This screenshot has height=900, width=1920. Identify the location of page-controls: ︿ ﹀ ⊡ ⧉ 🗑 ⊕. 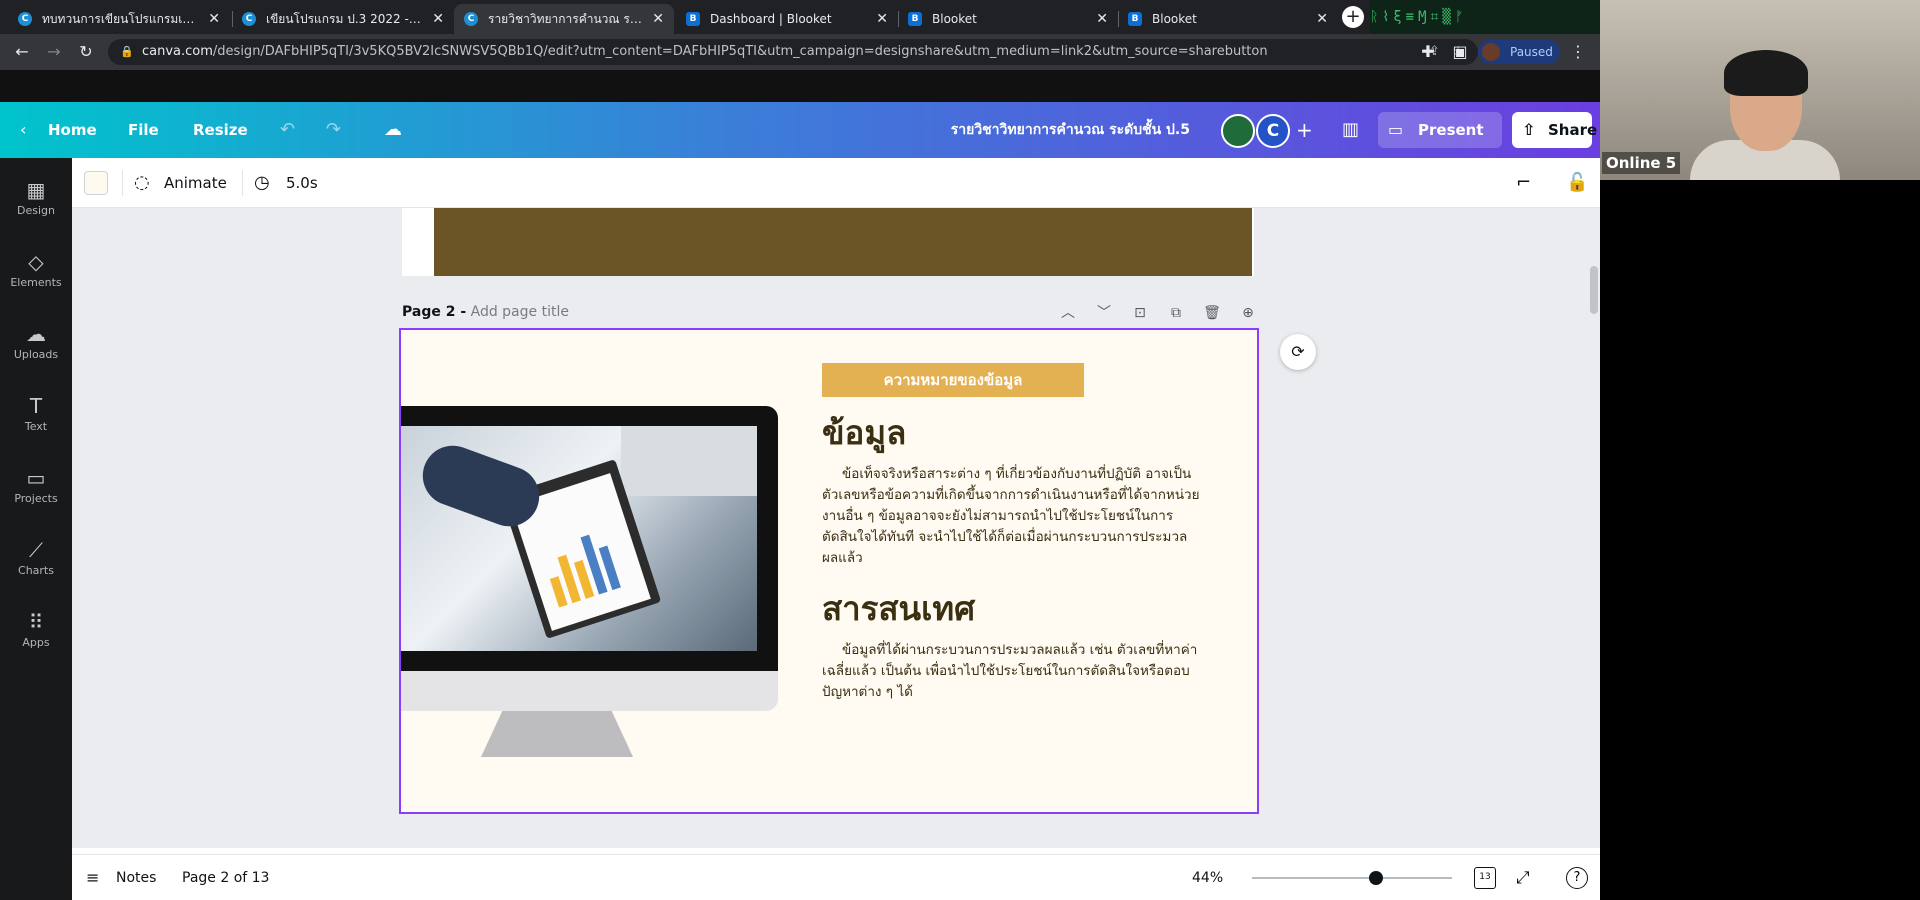
(1158, 312).